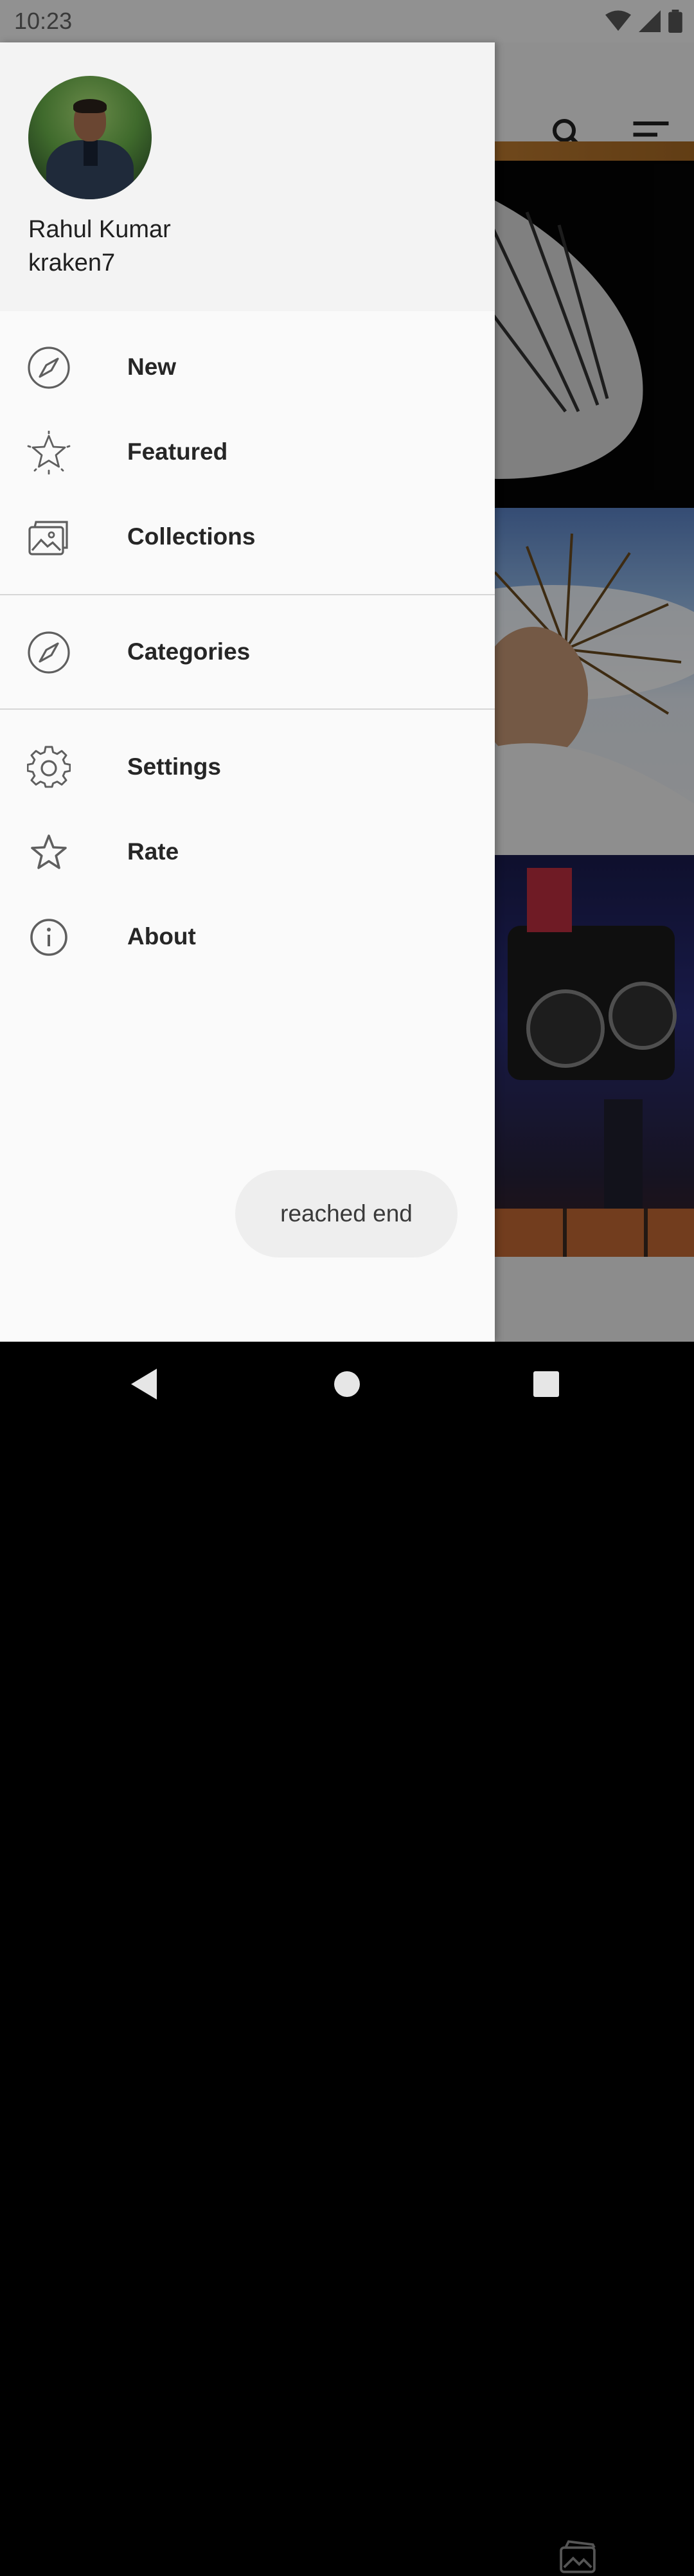  What do you see at coordinates (177, 451) in the screenshot?
I see `menu-label: Featured` at bounding box center [177, 451].